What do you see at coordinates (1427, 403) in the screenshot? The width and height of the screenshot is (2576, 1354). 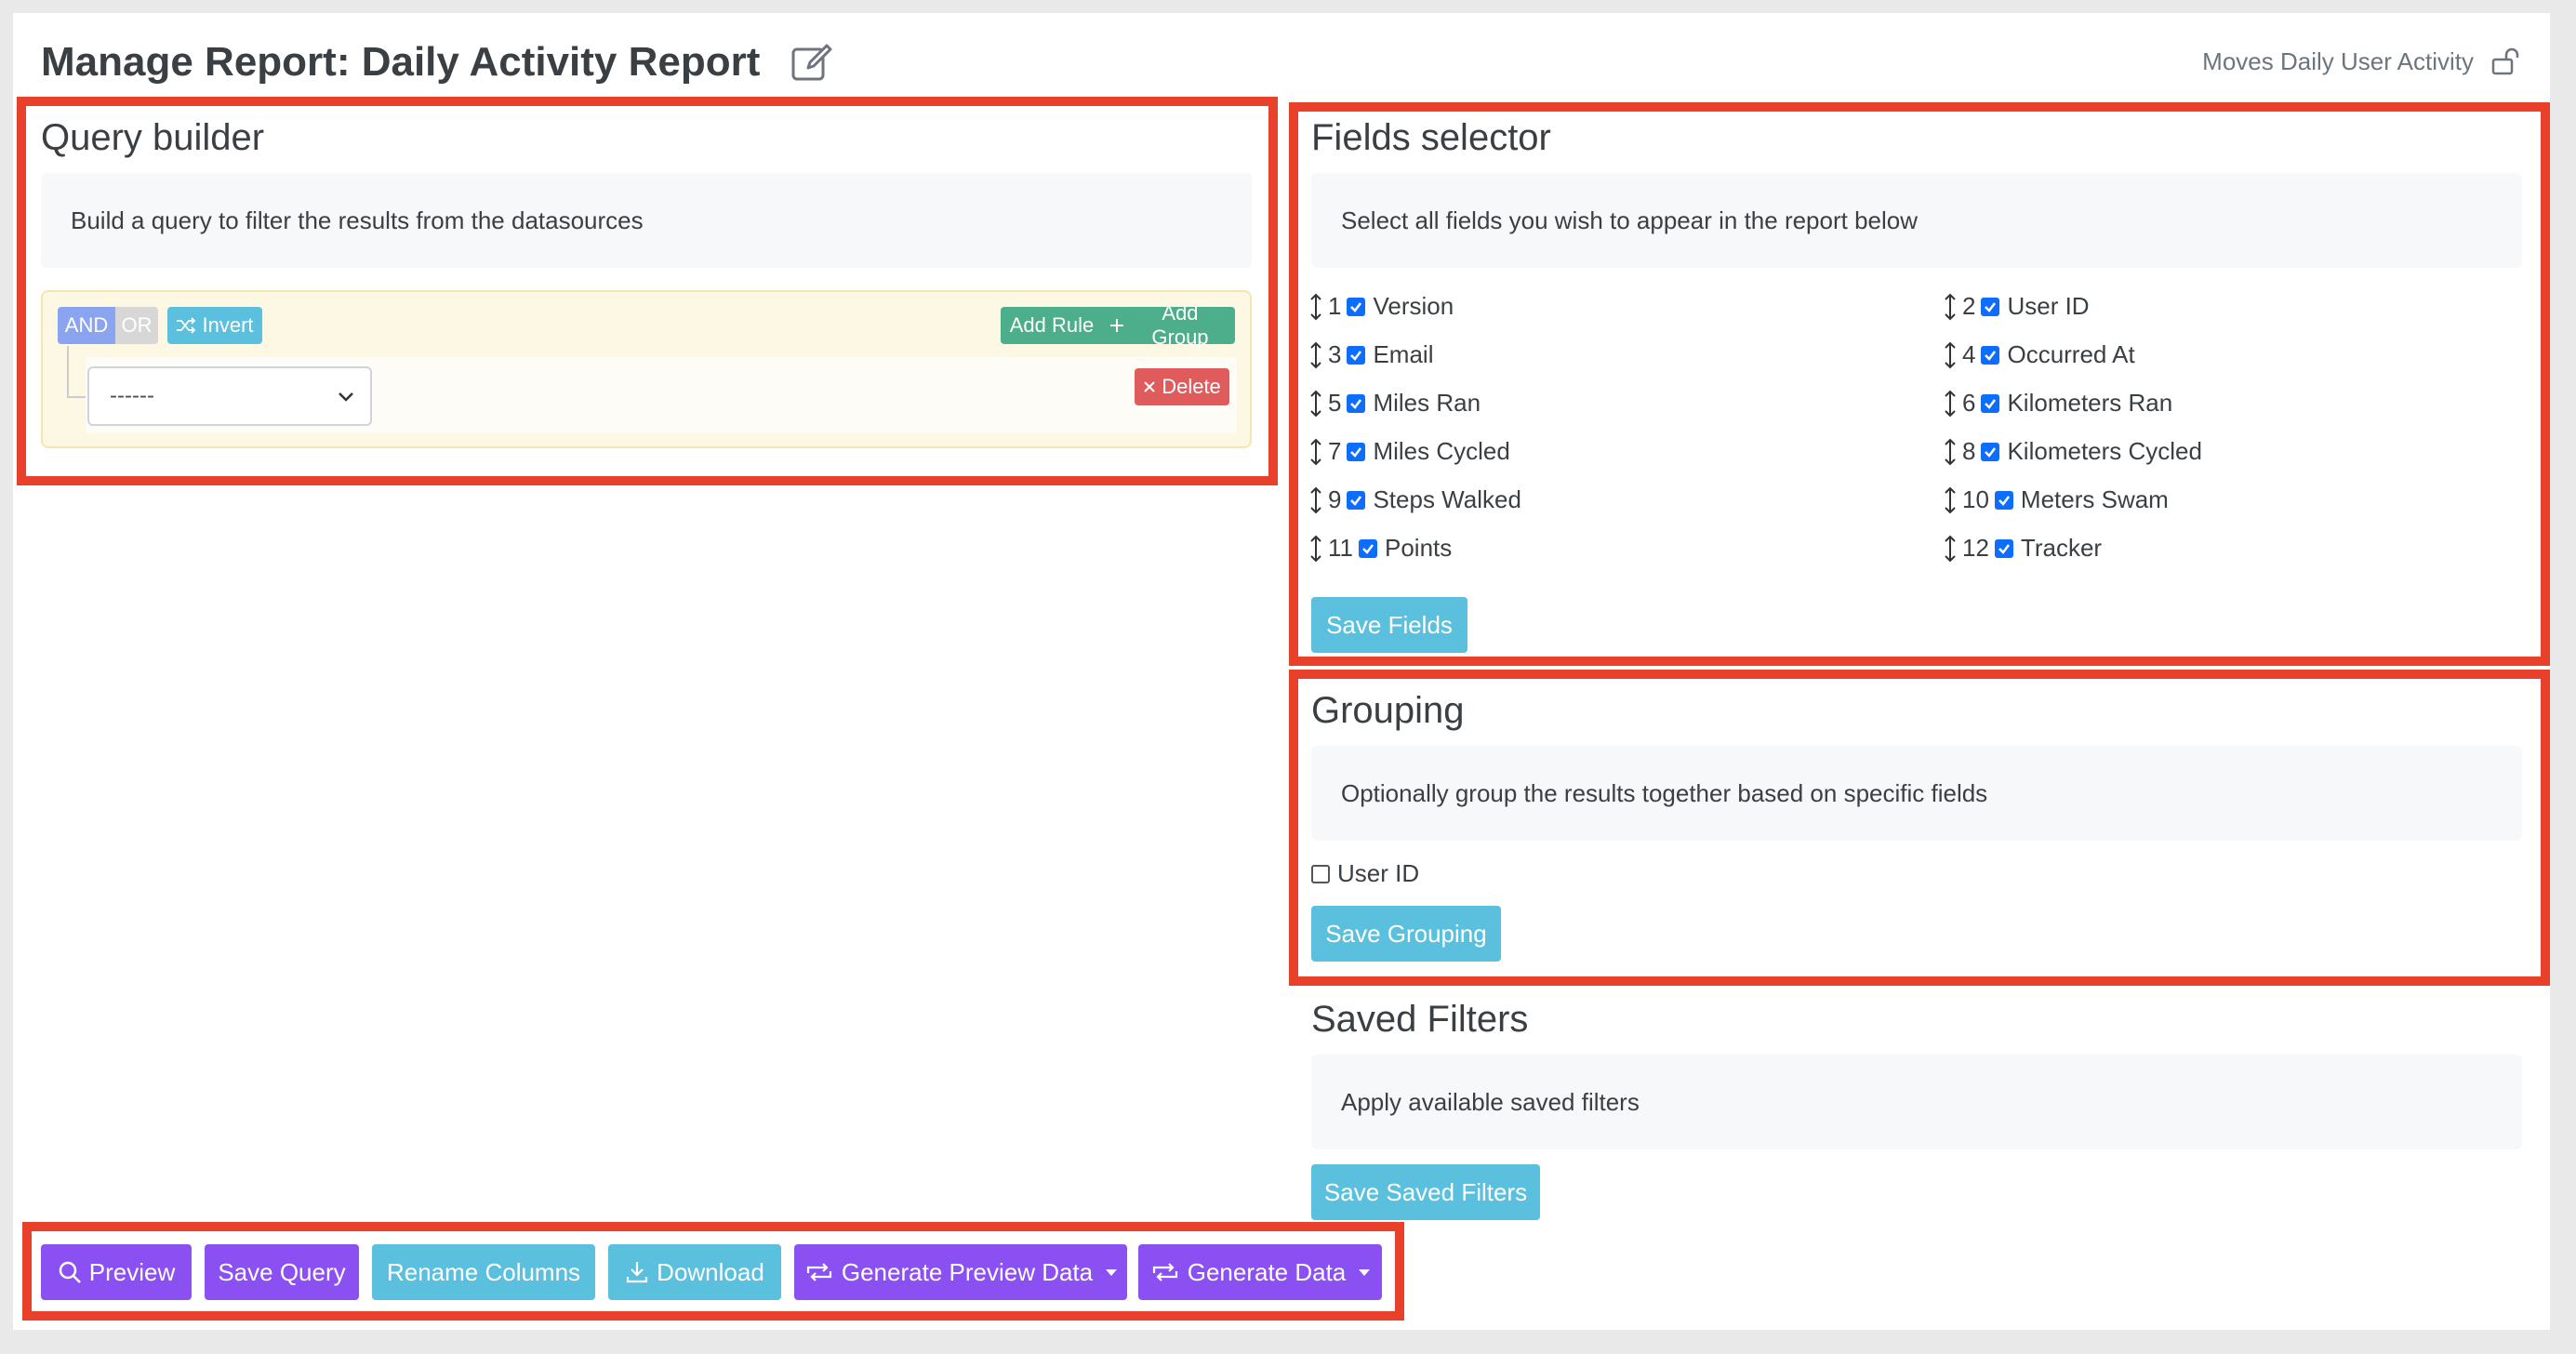 I see `field-label: Miles Ran` at bounding box center [1427, 403].